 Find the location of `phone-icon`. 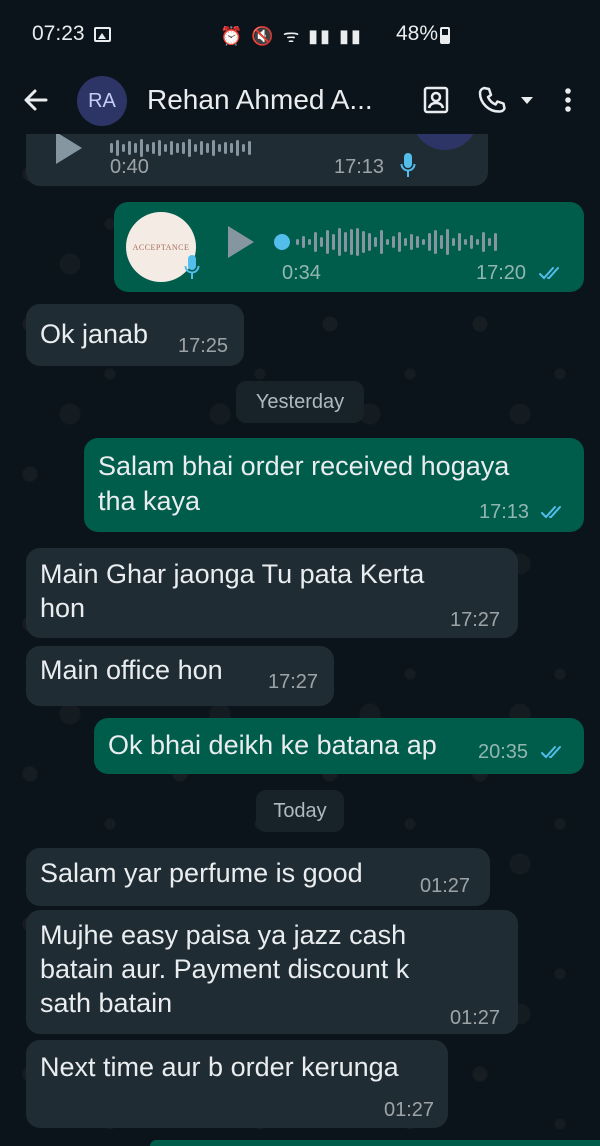

phone-icon is located at coordinates (492, 100).